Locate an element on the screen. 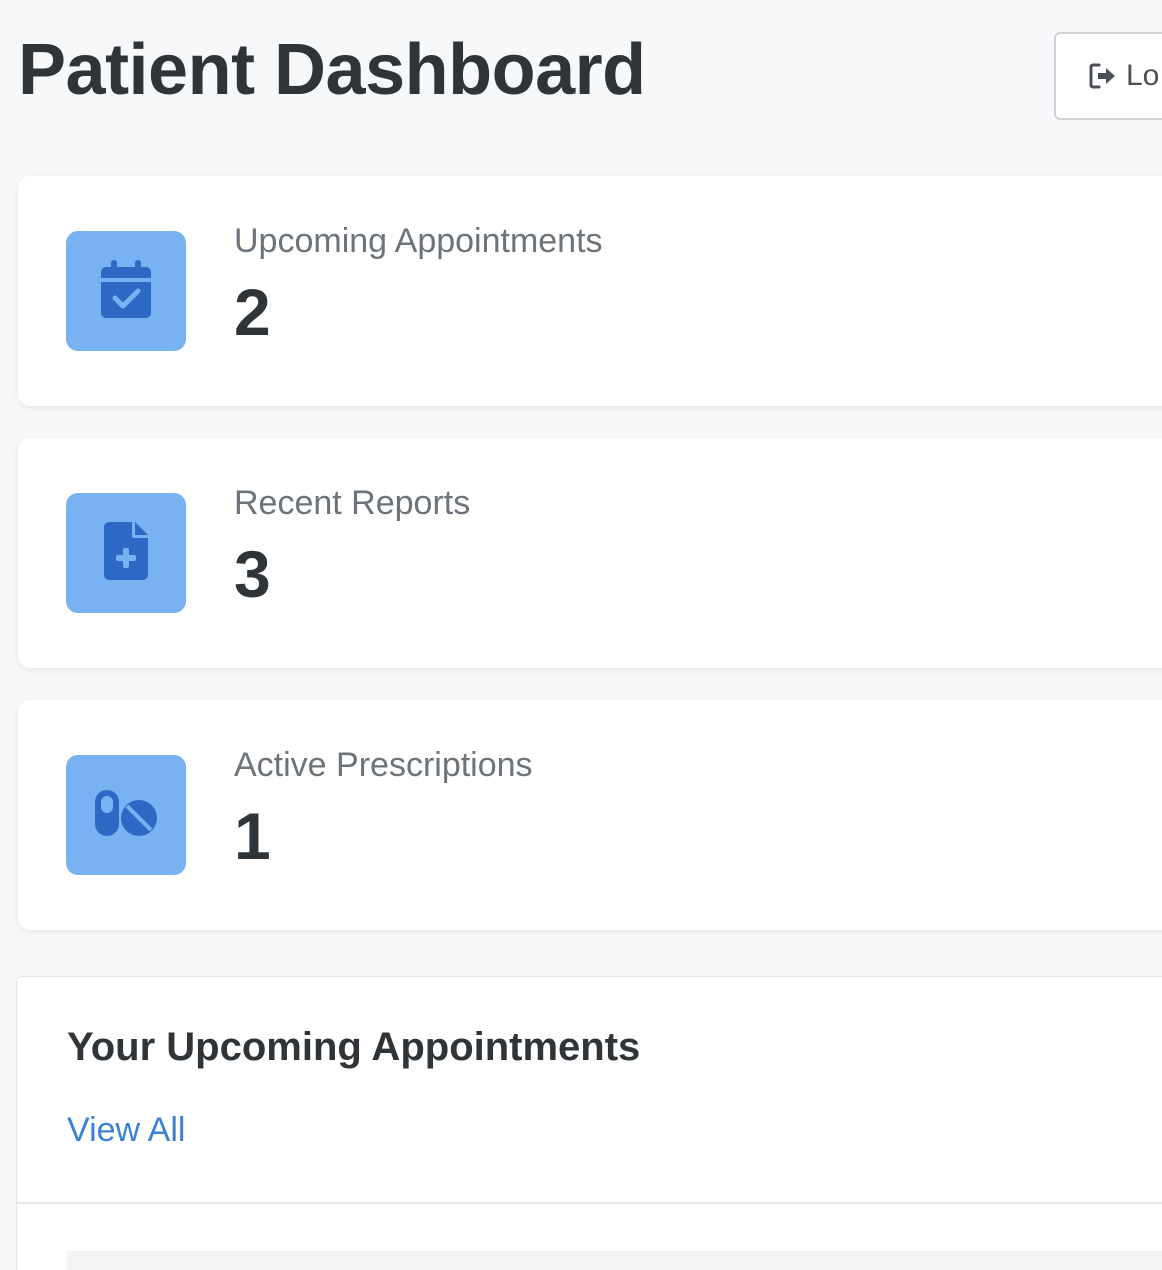 The height and width of the screenshot is (1270, 1162). logout-button: Lo is located at coordinates (1108, 76).